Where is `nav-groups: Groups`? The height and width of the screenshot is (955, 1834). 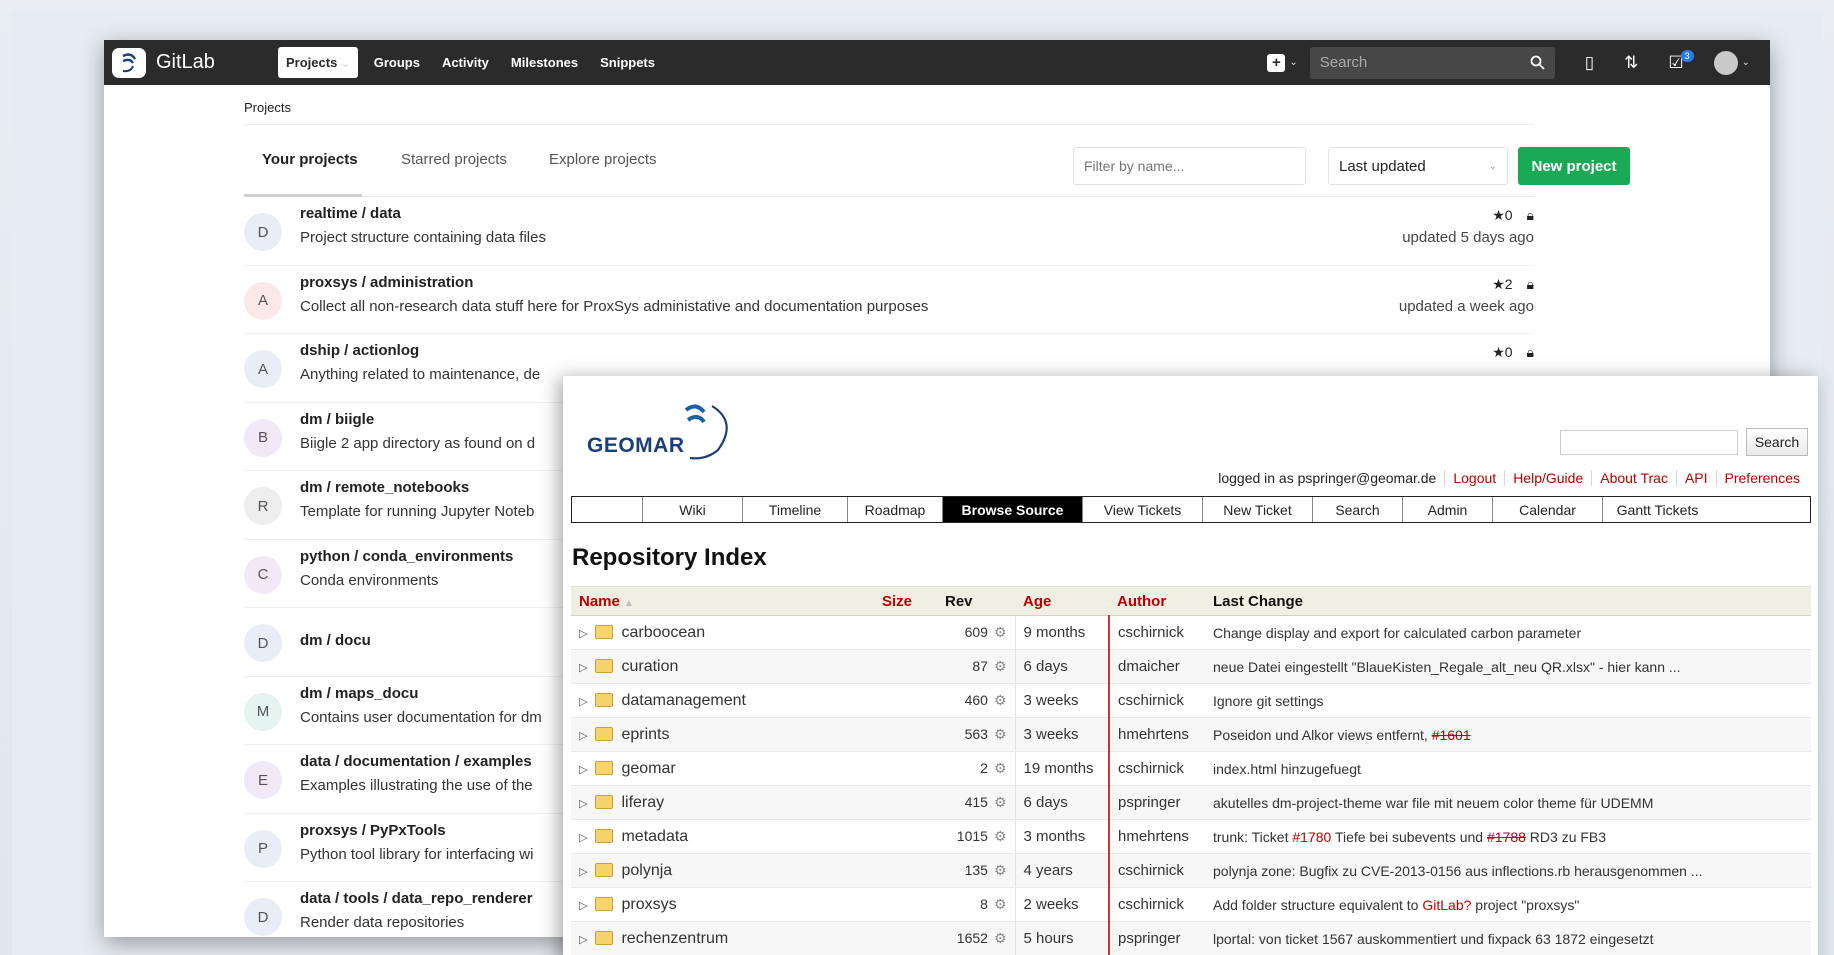
nav-groups: Groups is located at coordinates (397, 62).